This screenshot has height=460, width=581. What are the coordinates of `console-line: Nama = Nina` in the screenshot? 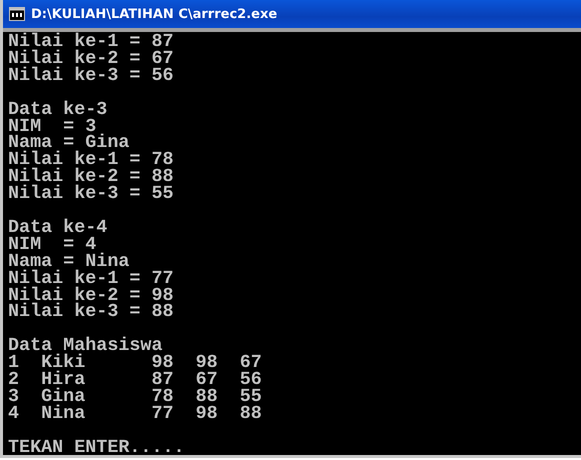 It's located at (69, 262).